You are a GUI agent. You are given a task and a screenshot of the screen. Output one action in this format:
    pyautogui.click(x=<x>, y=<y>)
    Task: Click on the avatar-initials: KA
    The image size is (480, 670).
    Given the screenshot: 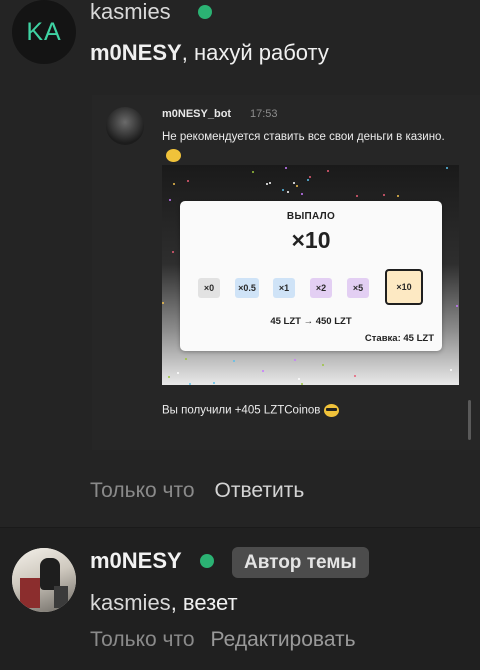 What is the action you would take?
    pyautogui.click(x=44, y=31)
    